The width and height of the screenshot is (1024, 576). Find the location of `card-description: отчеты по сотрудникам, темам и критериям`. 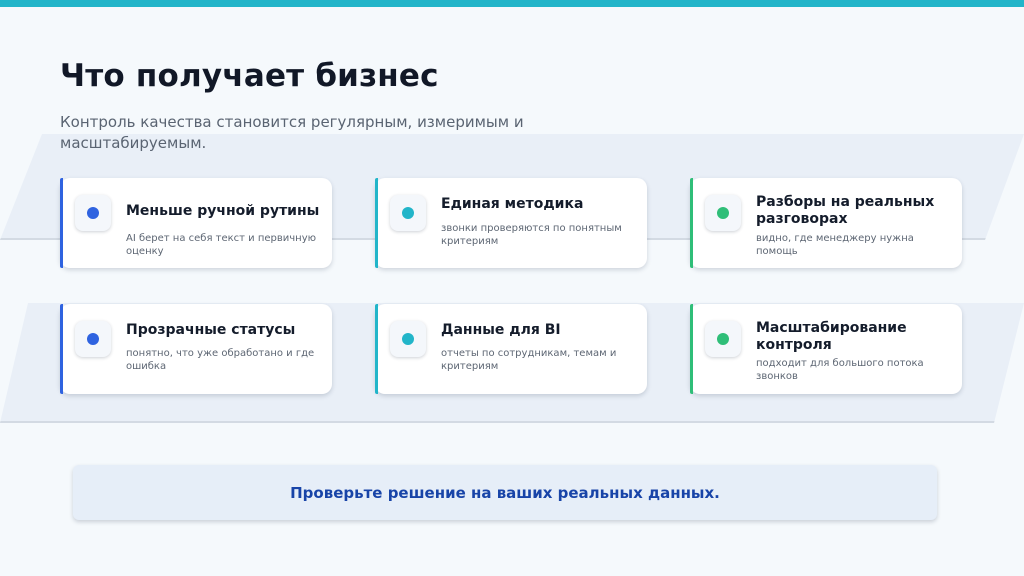

card-description: отчеты по сотрудникам, темам и критериям is located at coordinates (529, 360).